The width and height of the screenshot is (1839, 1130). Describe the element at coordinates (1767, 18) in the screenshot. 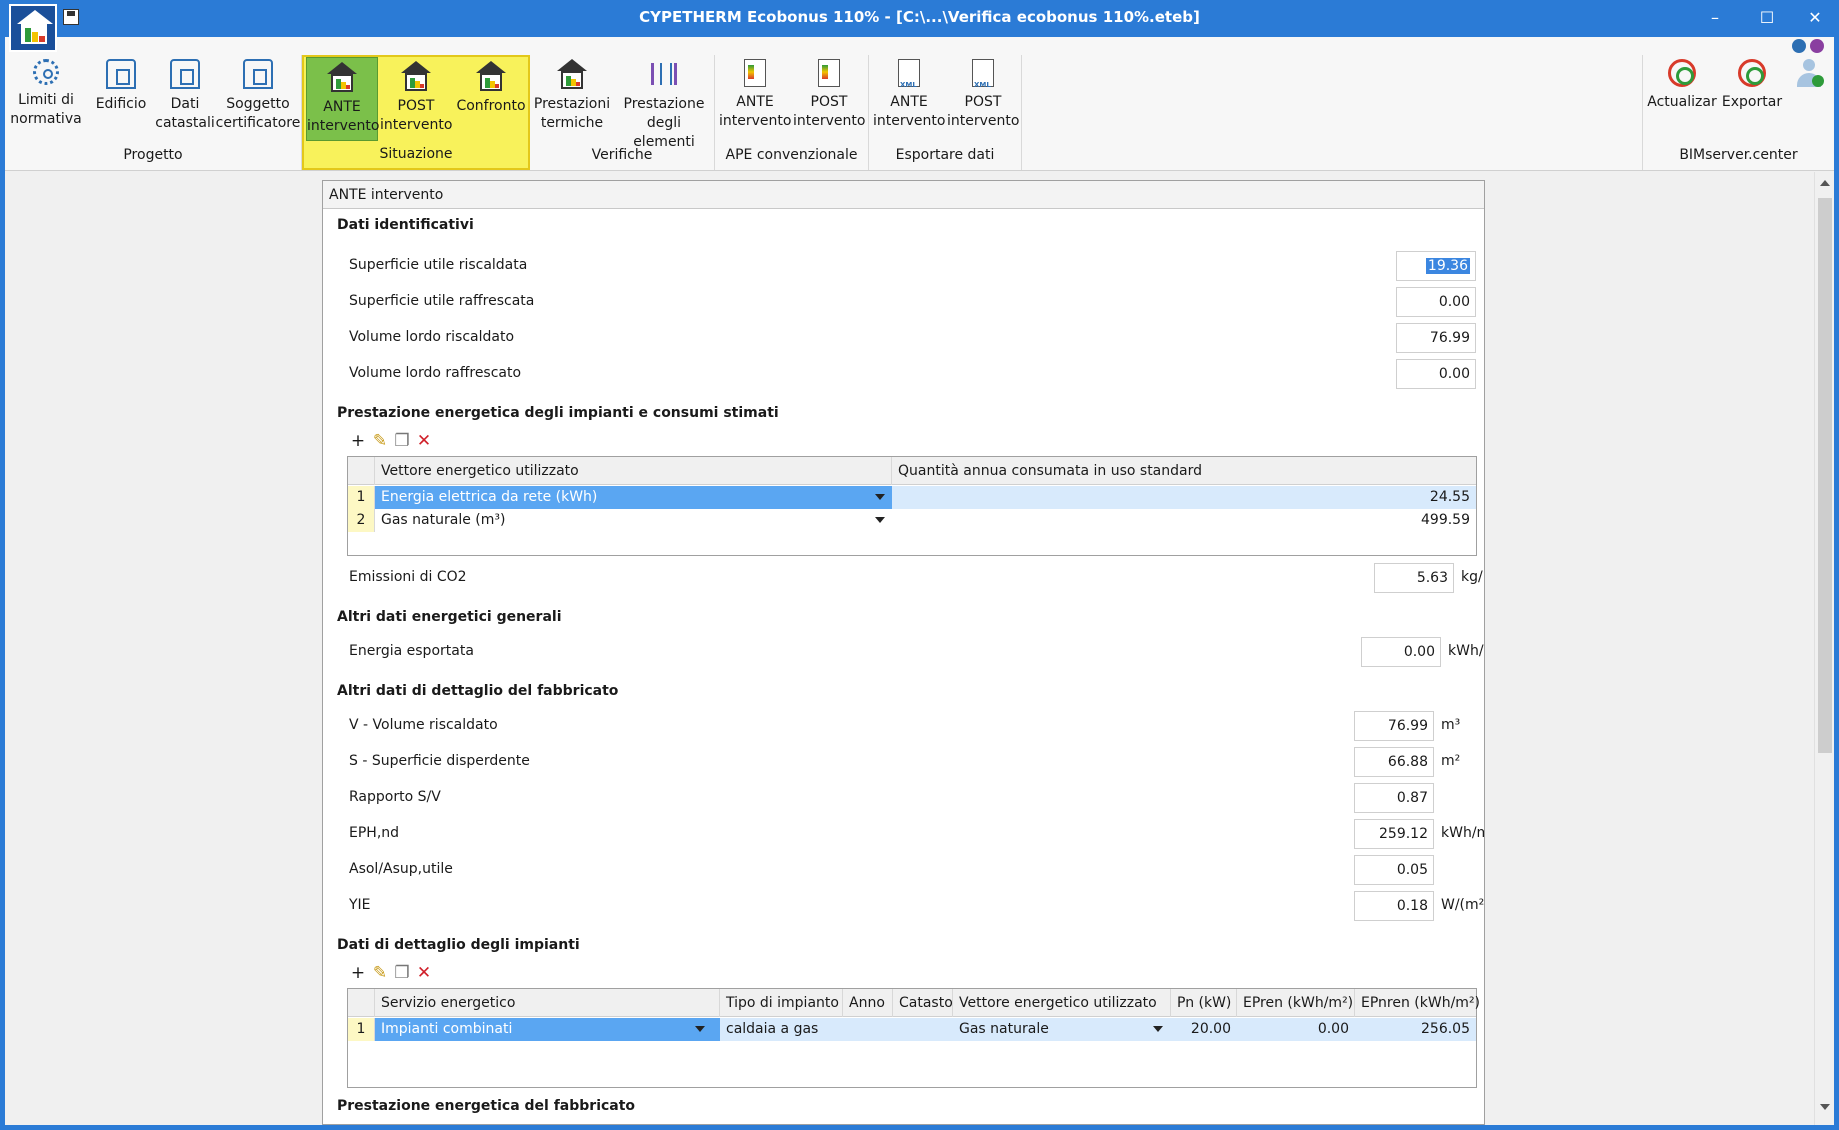

I see `maximize-button: ☐` at that location.